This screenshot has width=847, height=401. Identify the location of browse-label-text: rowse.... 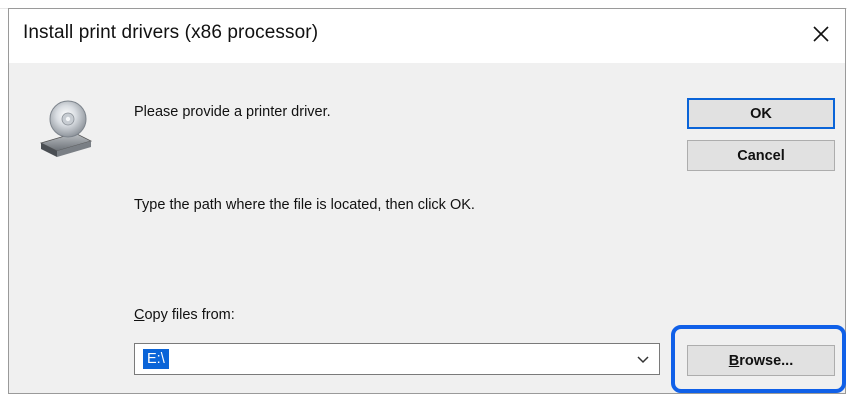
(766, 360).